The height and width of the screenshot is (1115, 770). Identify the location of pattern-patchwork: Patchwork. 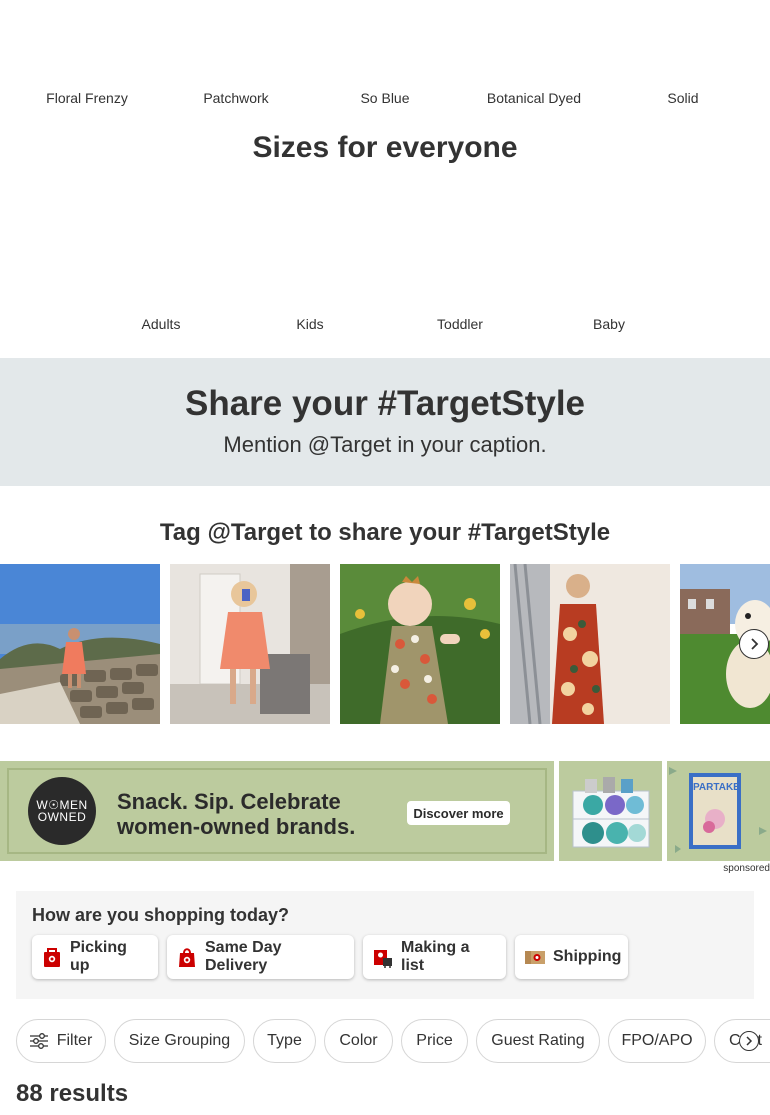
(236, 98).